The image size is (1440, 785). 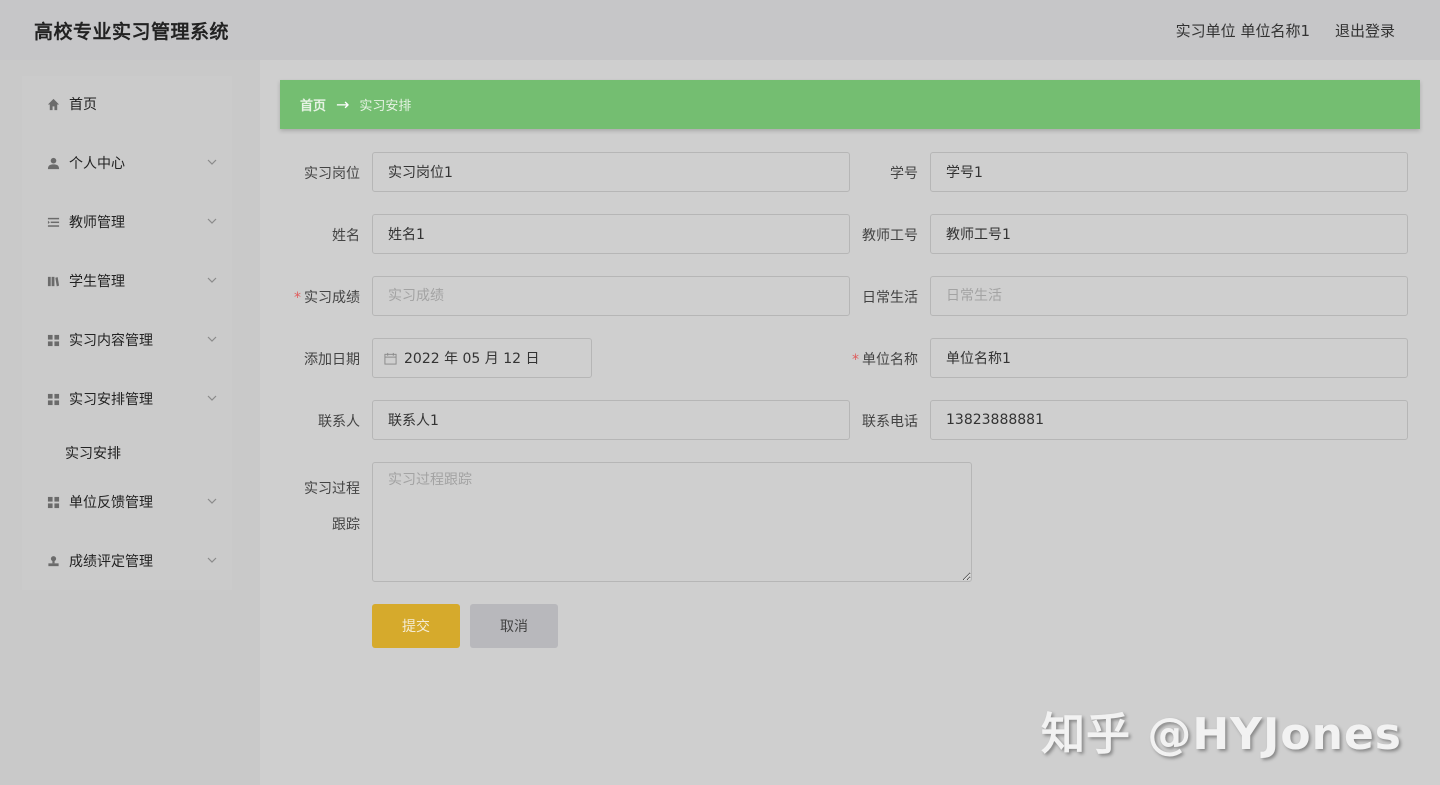 What do you see at coordinates (53, 222) in the screenshot?
I see `list-icon` at bounding box center [53, 222].